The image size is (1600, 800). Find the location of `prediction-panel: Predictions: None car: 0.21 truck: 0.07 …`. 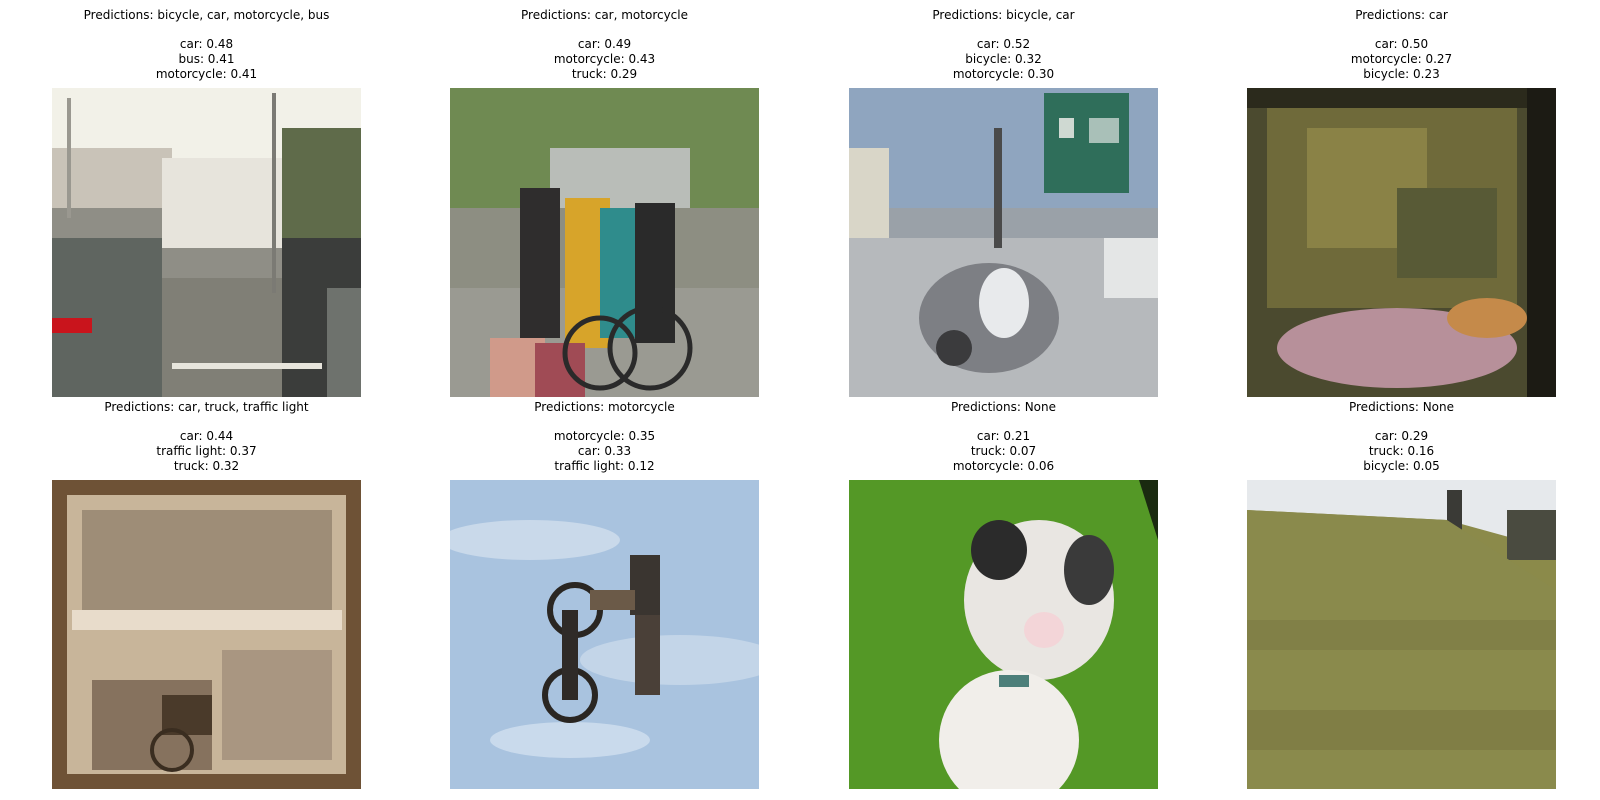

prediction-panel: Predictions: None car: 0.21 truck: 0.07 … is located at coordinates (1003, 437).